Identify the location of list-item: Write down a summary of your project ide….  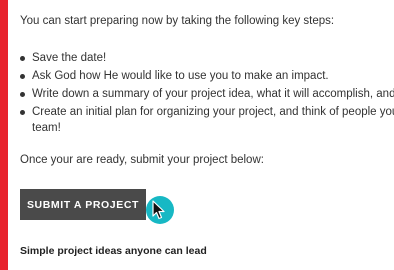
(207, 94).